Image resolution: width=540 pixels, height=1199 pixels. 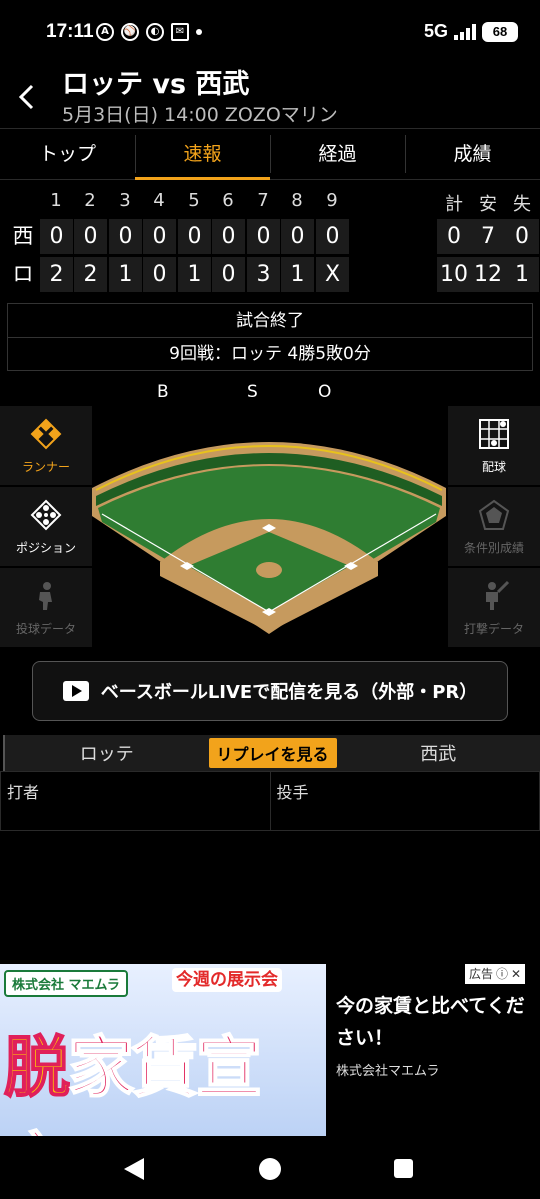 I want to click on inning-header: 2, so click(x=90, y=200).